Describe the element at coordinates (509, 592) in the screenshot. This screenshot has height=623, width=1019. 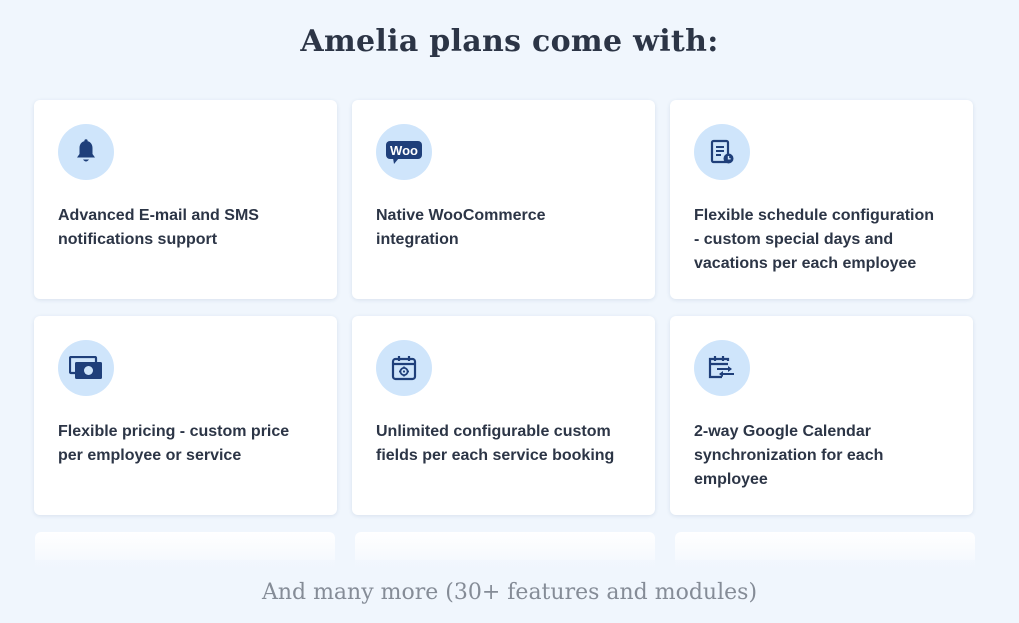
I see `more-features-link: And many more (30+ features and modules)` at that location.